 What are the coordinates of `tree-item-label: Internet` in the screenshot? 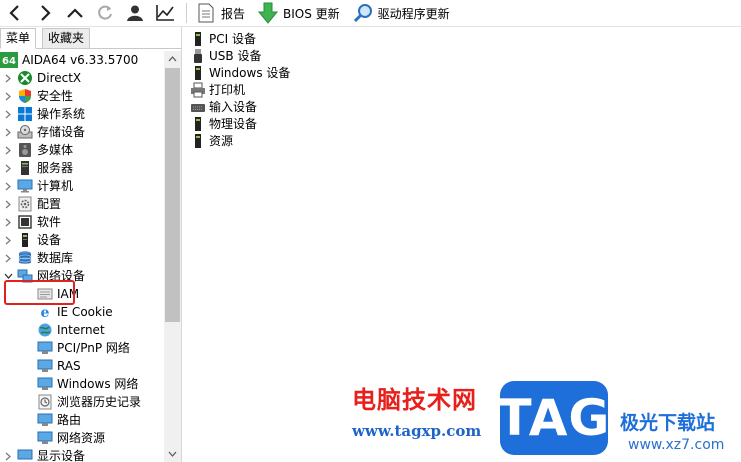 It's located at (81, 330).